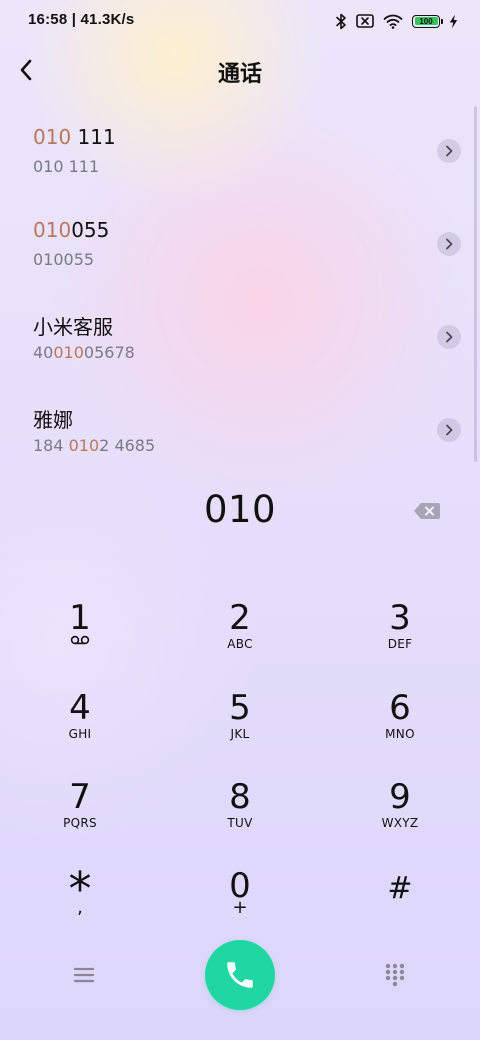 The height and width of the screenshot is (1040, 480). I want to click on result-number: 184 0102 4685, so click(94, 445).